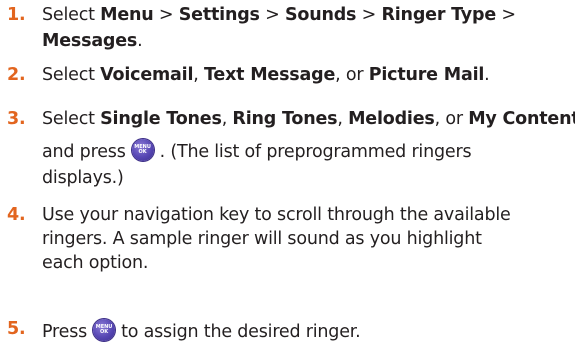 The width and height of the screenshot is (575, 351). Describe the element at coordinates (147, 75) in the screenshot. I see `menu-path-term: Voicemail` at that location.